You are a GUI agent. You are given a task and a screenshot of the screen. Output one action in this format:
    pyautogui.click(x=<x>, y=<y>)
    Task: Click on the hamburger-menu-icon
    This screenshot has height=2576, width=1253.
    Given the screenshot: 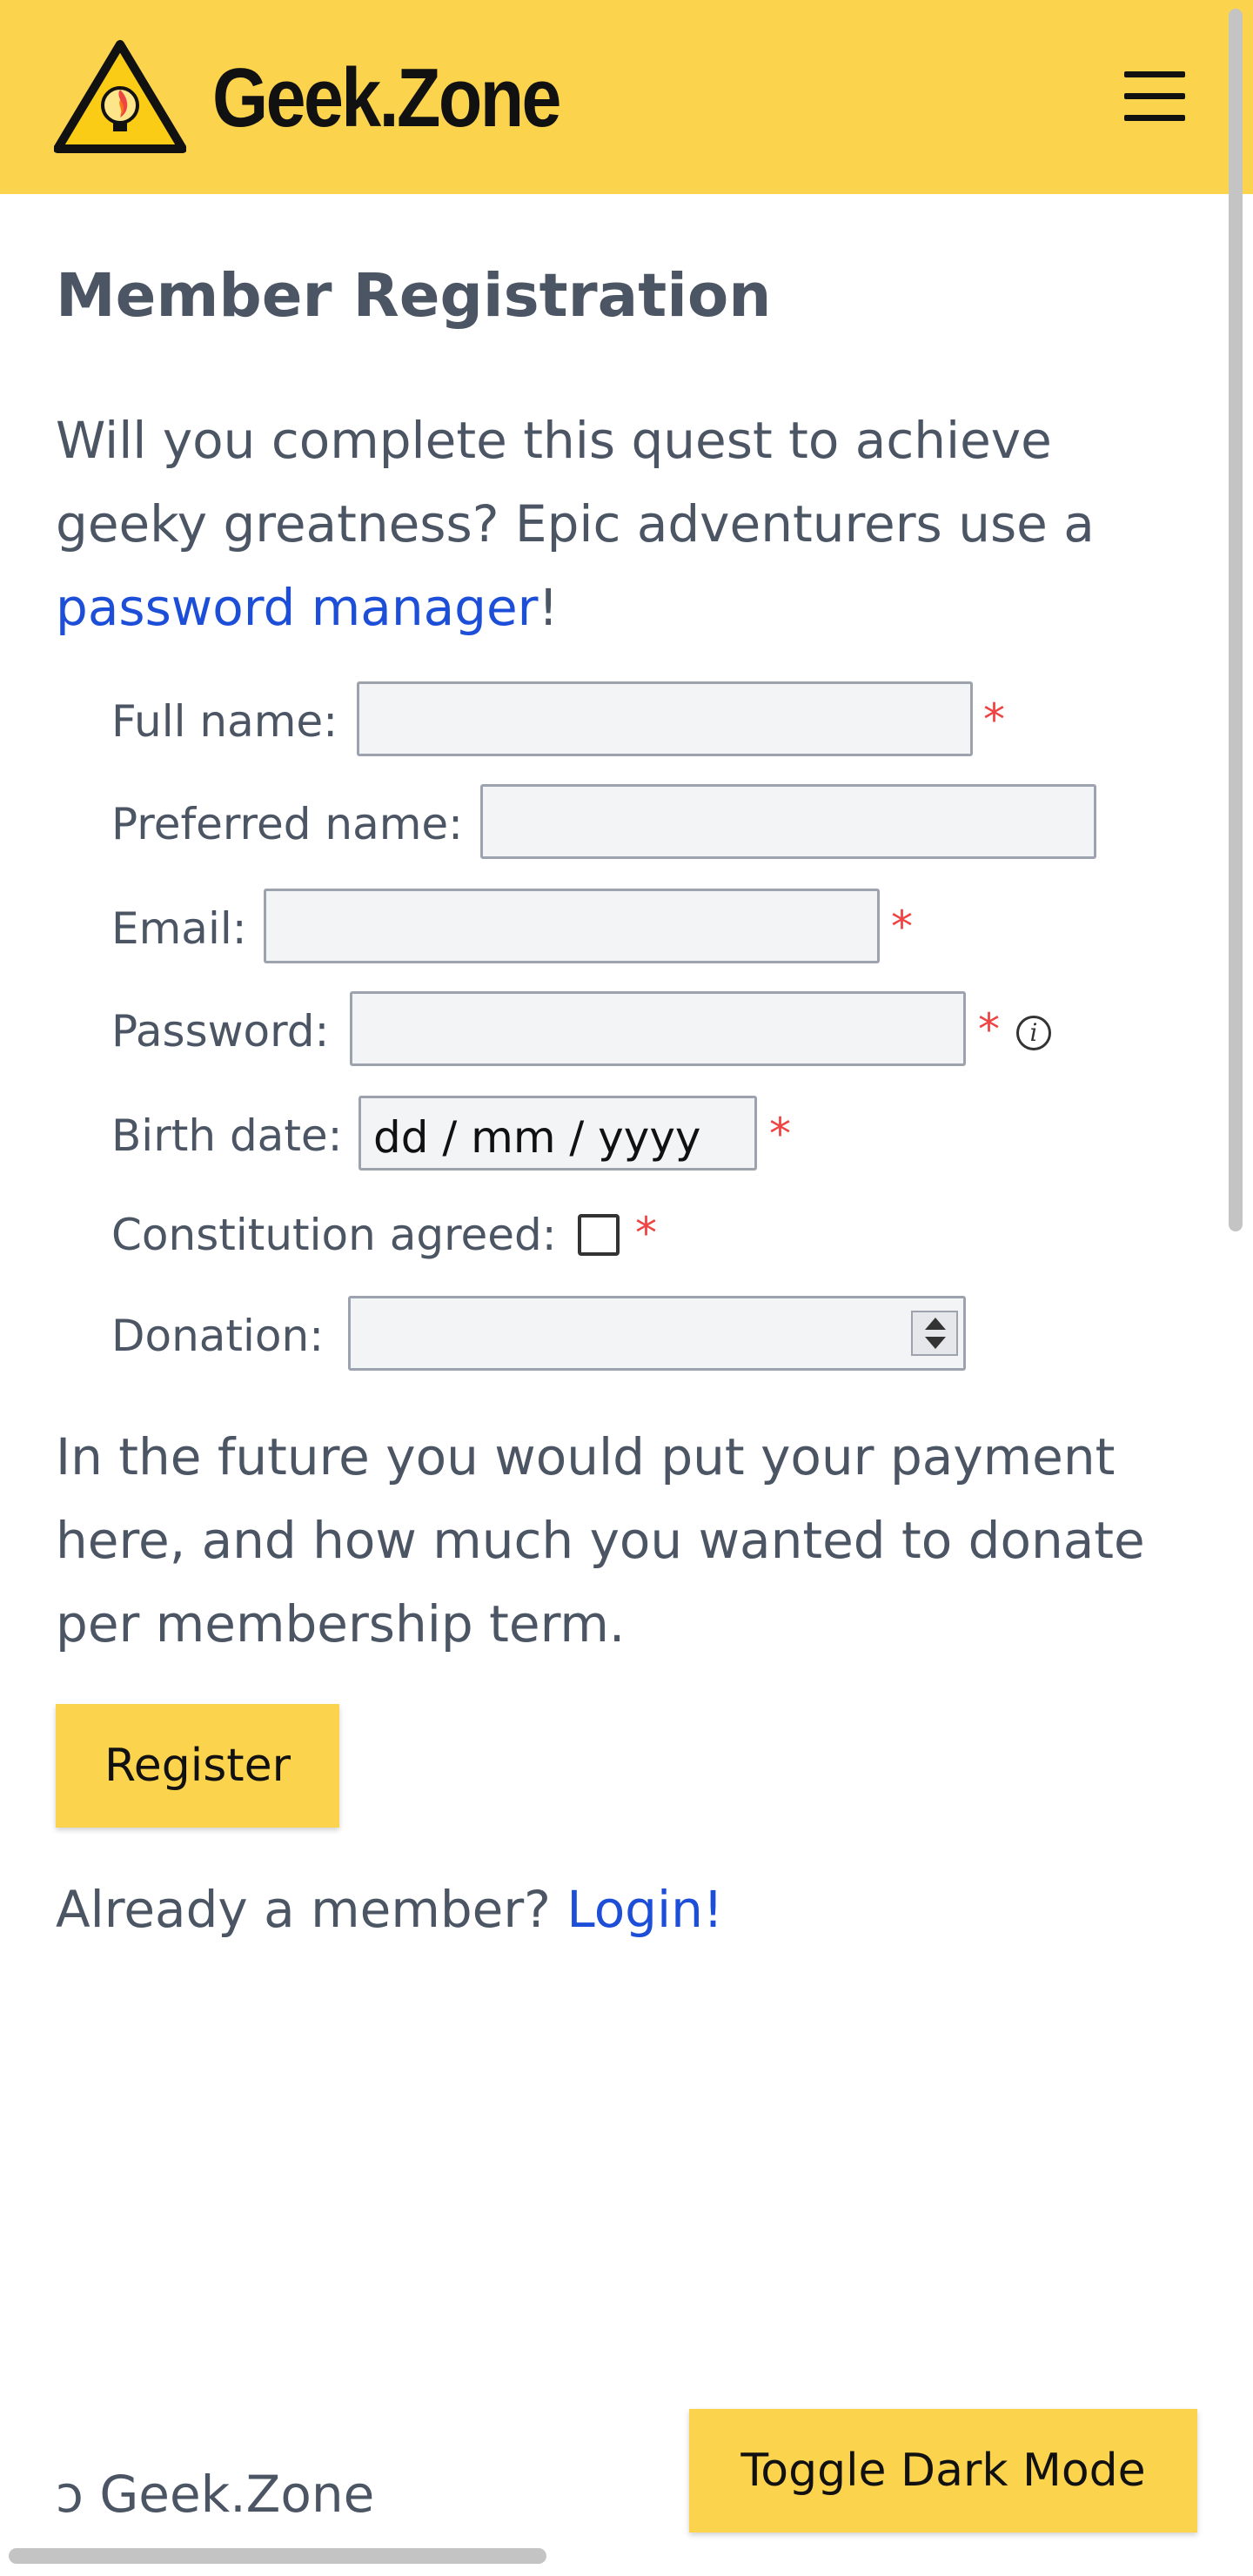 What is the action you would take?
    pyautogui.click(x=1154, y=74)
    